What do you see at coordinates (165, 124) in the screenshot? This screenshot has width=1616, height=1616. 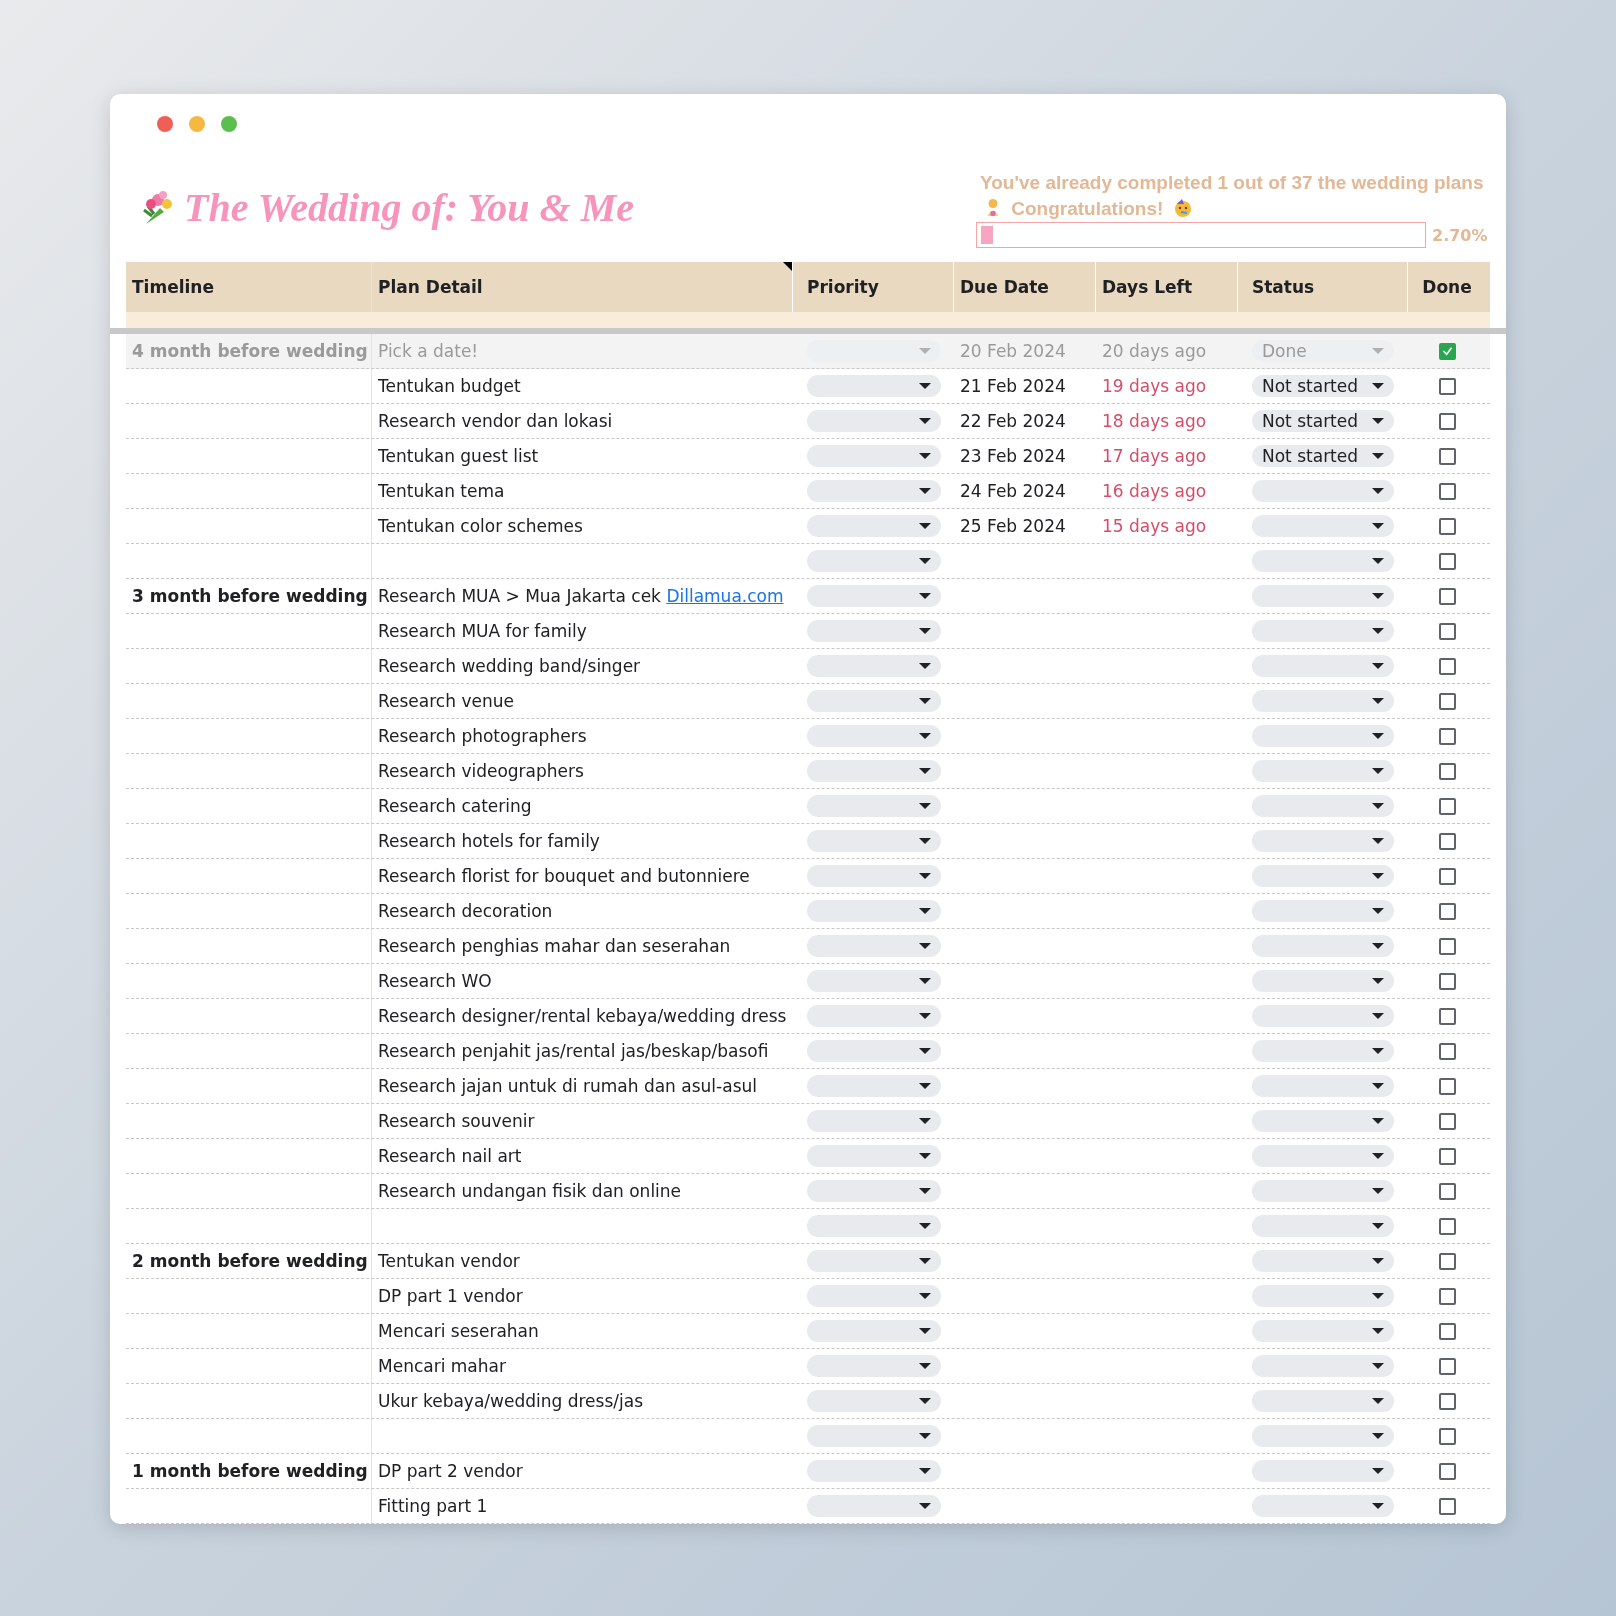 I see `close-button` at bounding box center [165, 124].